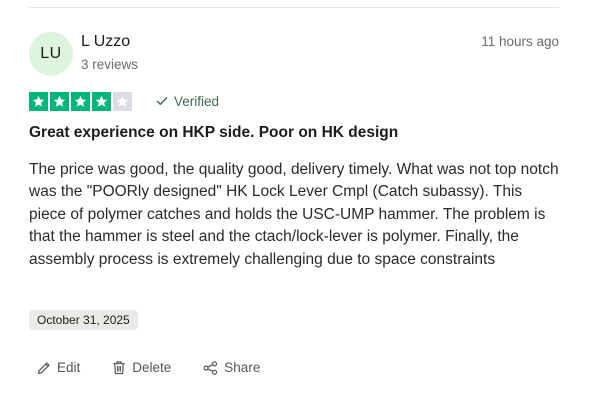 This screenshot has width=594, height=409. What do you see at coordinates (294, 7) in the screenshot?
I see `top-divider` at bounding box center [294, 7].